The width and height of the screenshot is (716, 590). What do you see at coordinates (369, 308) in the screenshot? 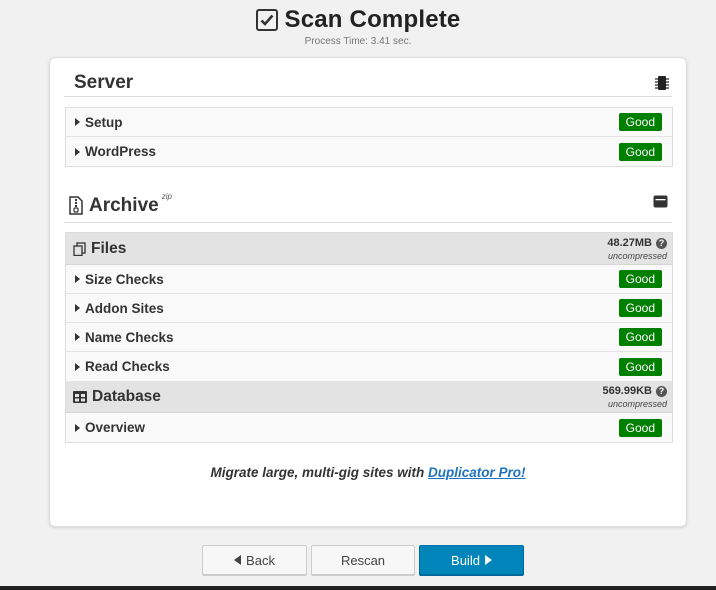
I see `files-row-addon-sites: Addon Sites Good` at bounding box center [369, 308].